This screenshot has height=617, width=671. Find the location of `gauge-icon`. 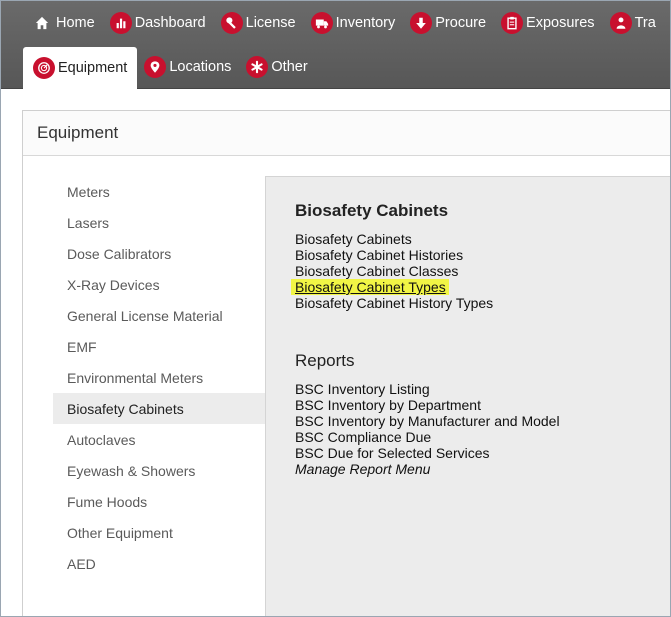

gauge-icon is located at coordinates (44, 68).